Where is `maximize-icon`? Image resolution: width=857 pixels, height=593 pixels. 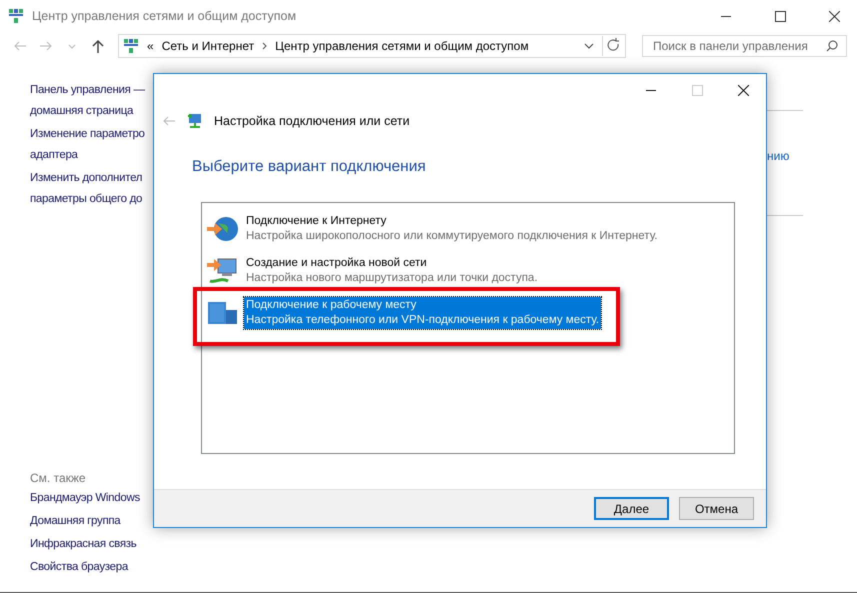 maximize-icon is located at coordinates (780, 16).